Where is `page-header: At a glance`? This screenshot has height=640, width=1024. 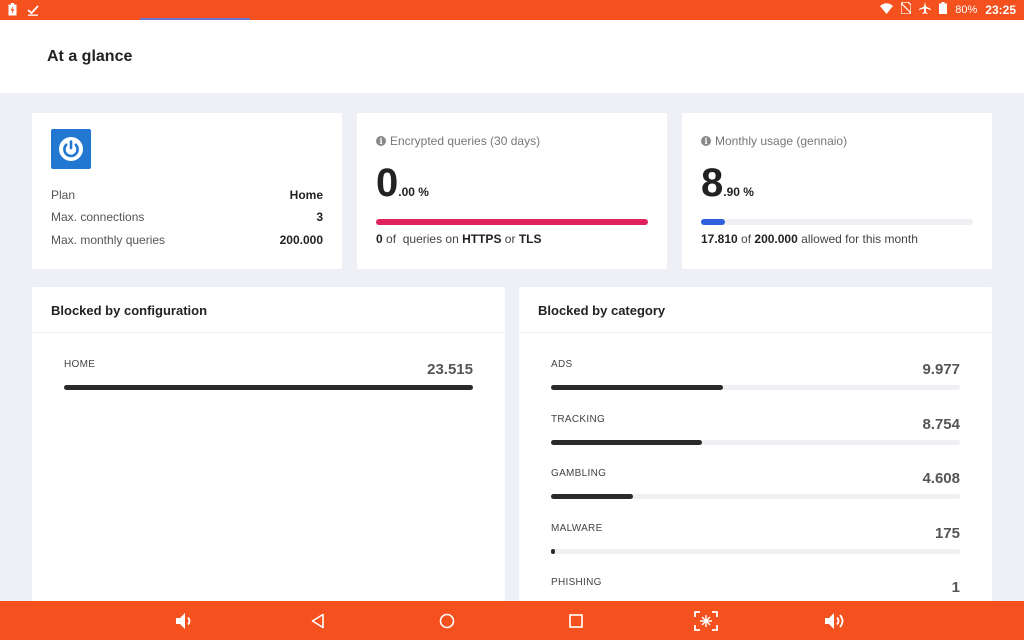 page-header: At a glance is located at coordinates (512, 56).